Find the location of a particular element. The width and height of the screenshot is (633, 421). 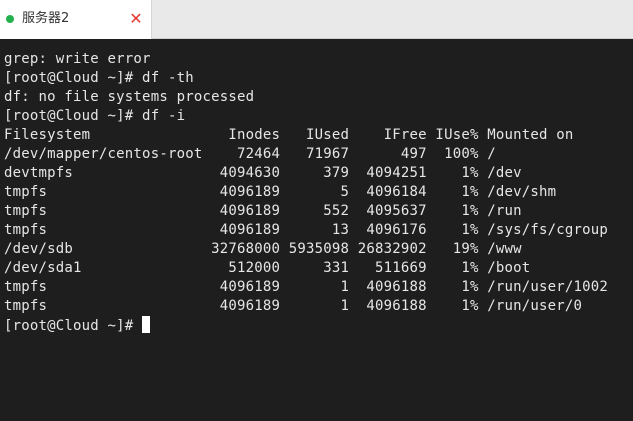

terminal-prompt-line: [root@Cloud ~]# is located at coordinates (306, 325).